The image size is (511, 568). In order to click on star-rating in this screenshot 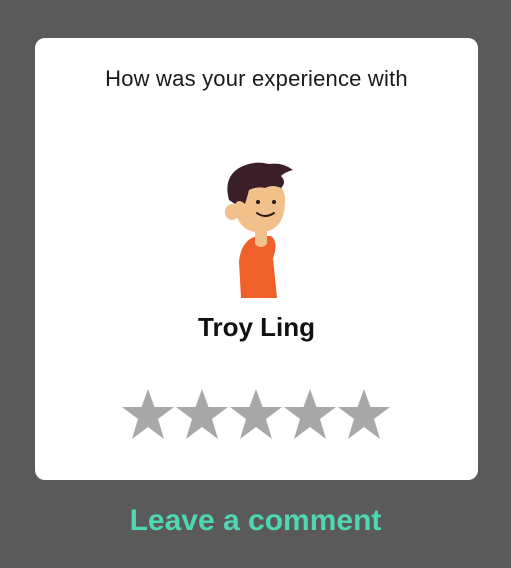, I will do `click(256, 415)`.